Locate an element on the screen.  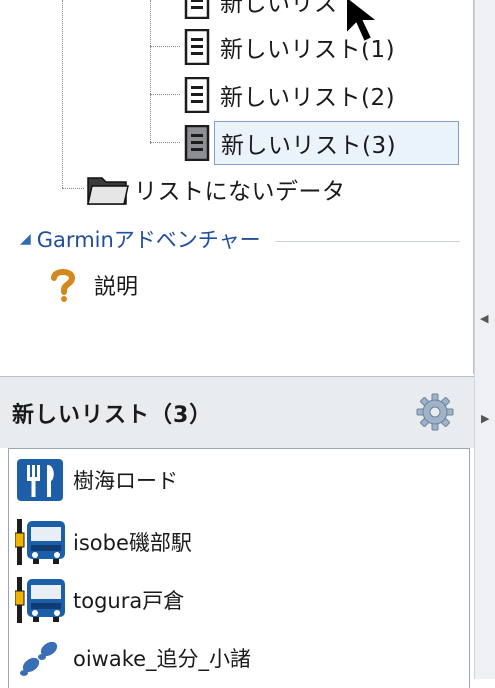
list-item: 樹海ロード is located at coordinates (96, 480).